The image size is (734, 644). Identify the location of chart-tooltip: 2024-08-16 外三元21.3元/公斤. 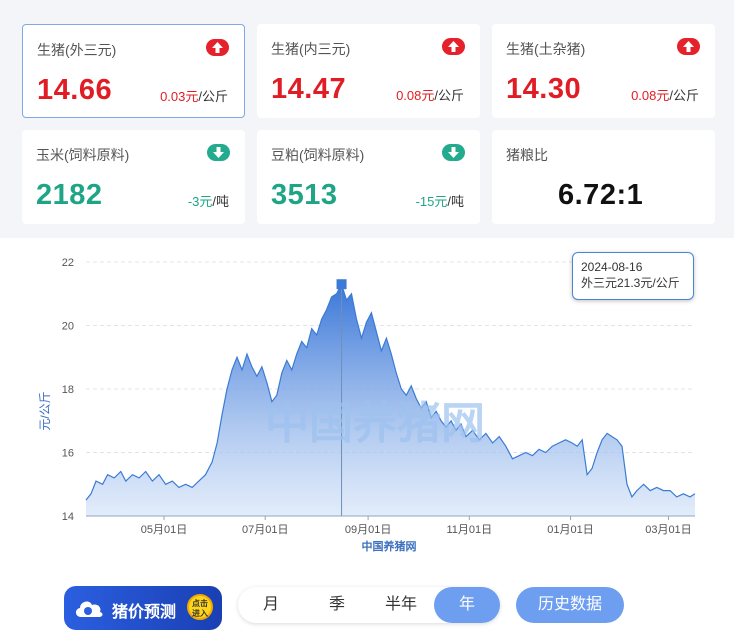
(633, 276).